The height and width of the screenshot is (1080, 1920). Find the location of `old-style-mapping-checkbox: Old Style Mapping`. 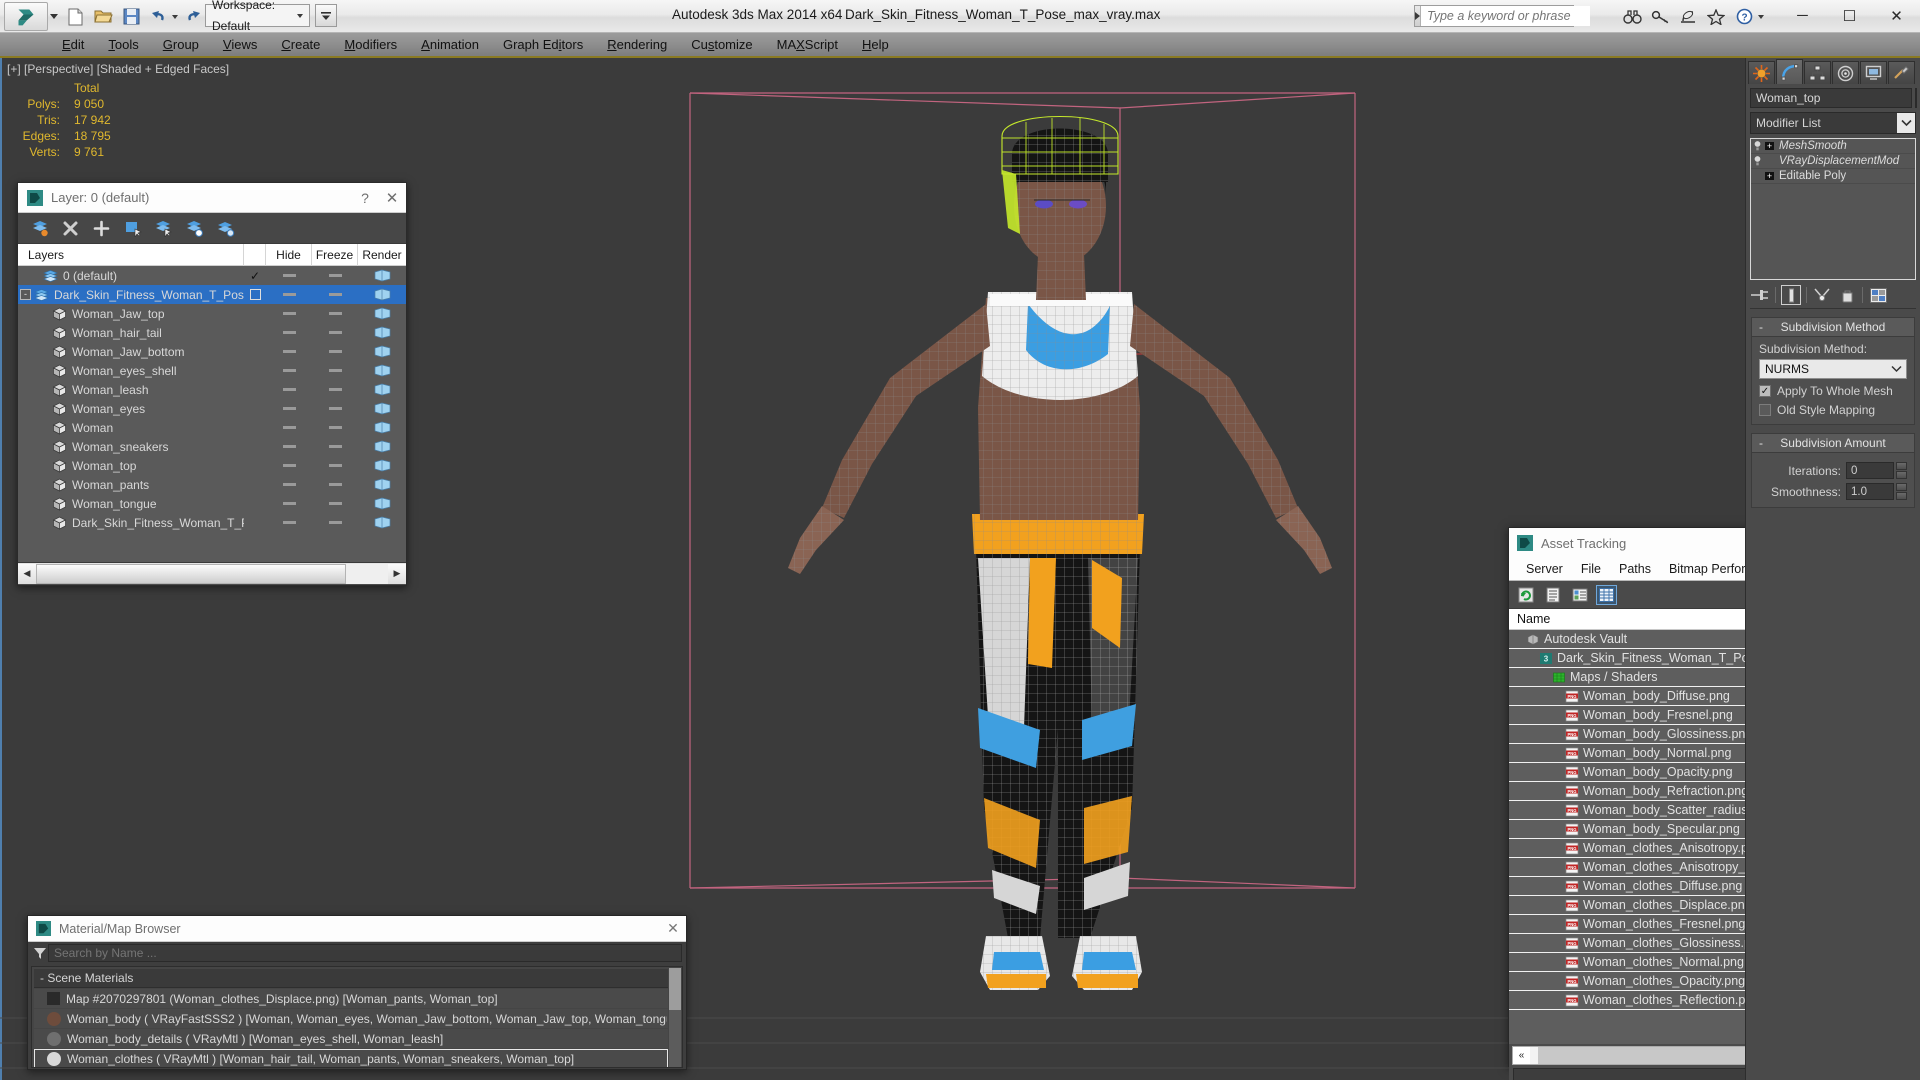

old-style-mapping-checkbox: Old Style Mapping is located at coordinates (1833, 410).